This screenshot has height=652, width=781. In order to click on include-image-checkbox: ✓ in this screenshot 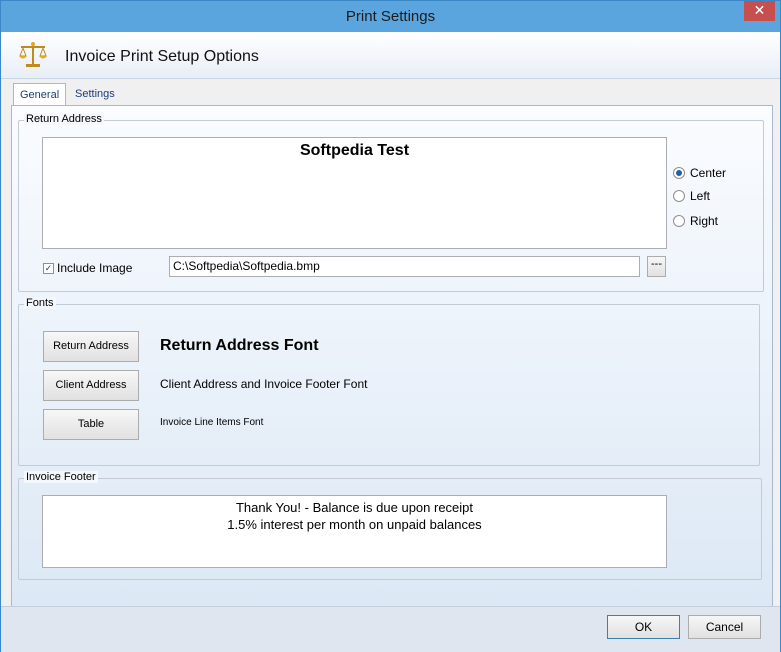, I will do `click(48, 268)`.